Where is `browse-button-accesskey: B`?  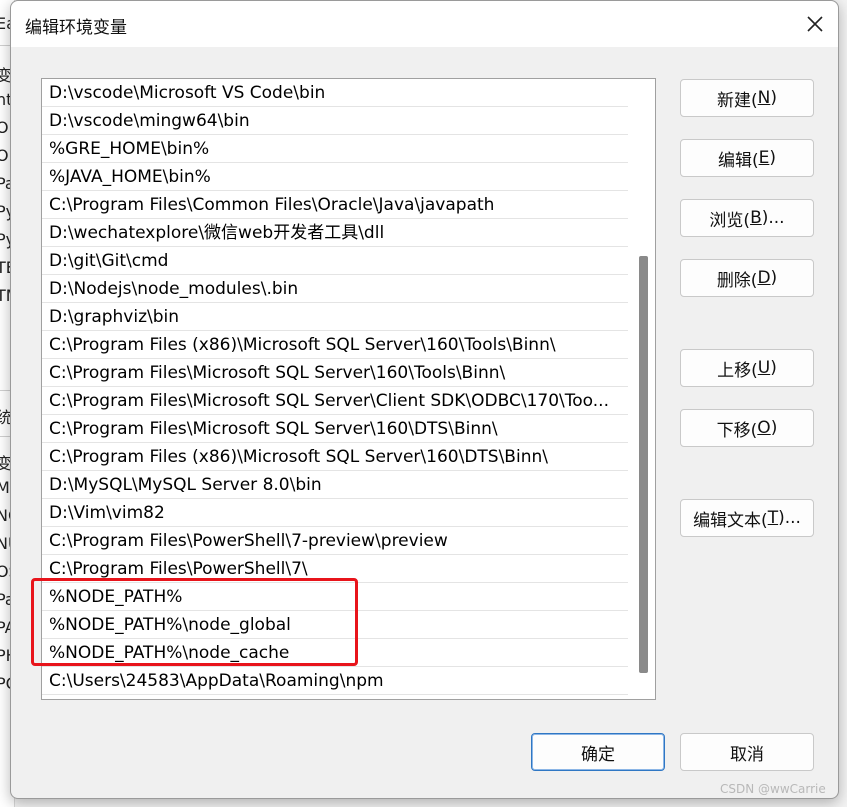 browse-button-accesskey: B is located at coordinates (756, 218).